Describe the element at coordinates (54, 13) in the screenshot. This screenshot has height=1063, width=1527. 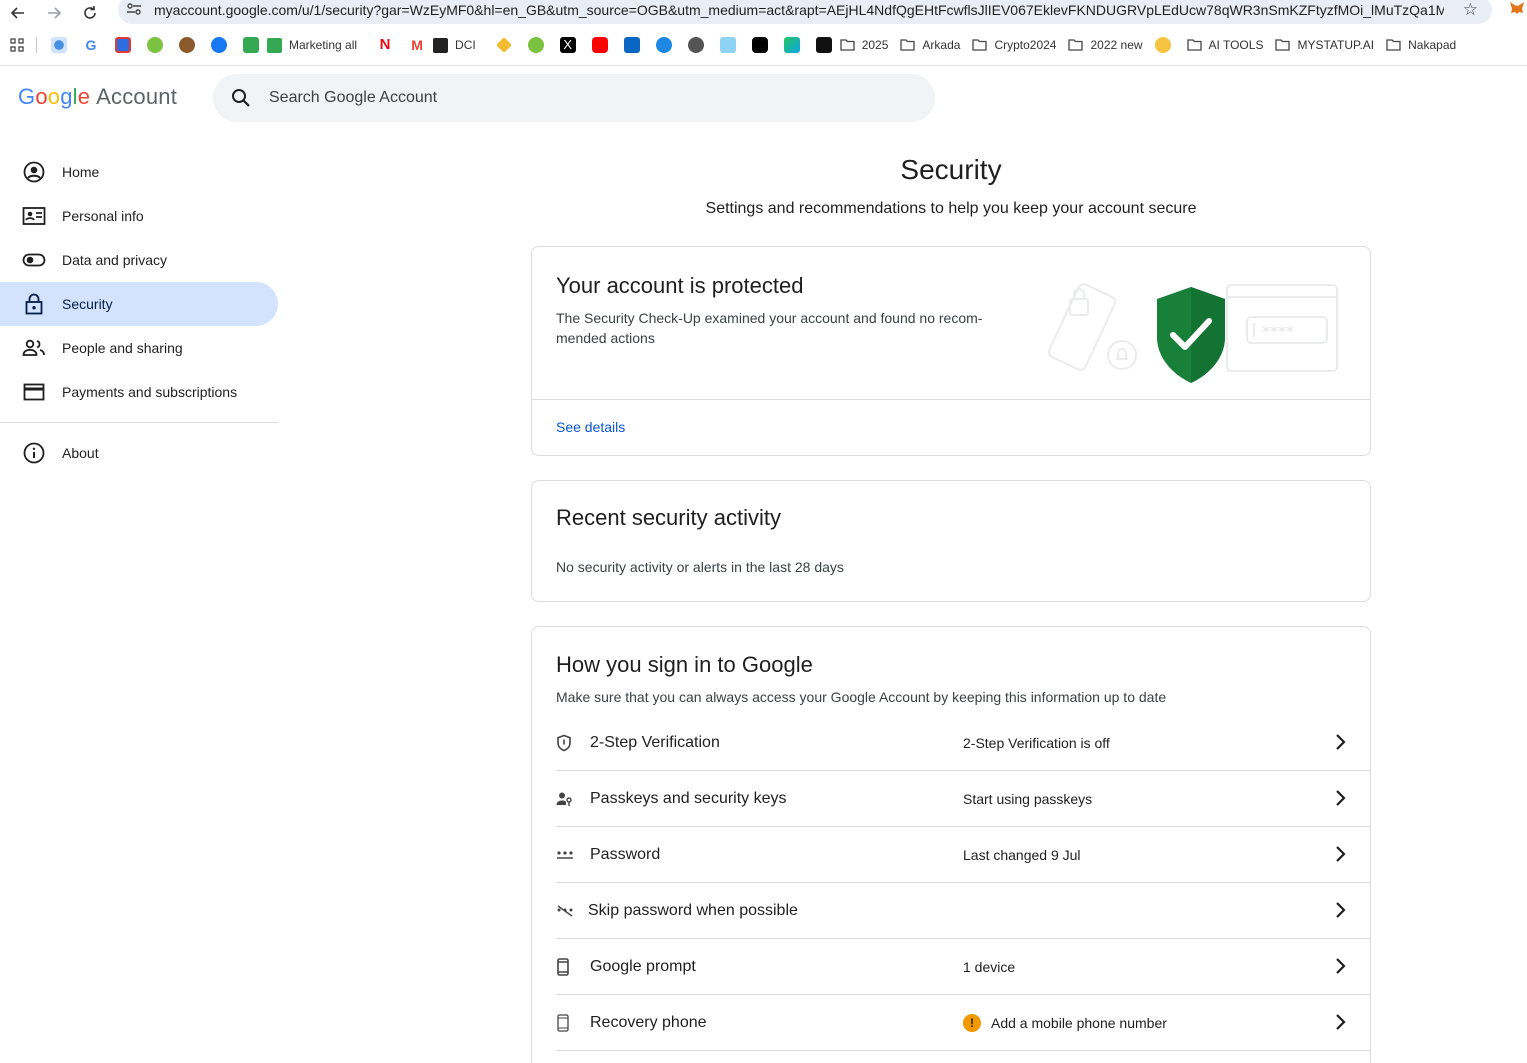
I see `forward-button` at that location.